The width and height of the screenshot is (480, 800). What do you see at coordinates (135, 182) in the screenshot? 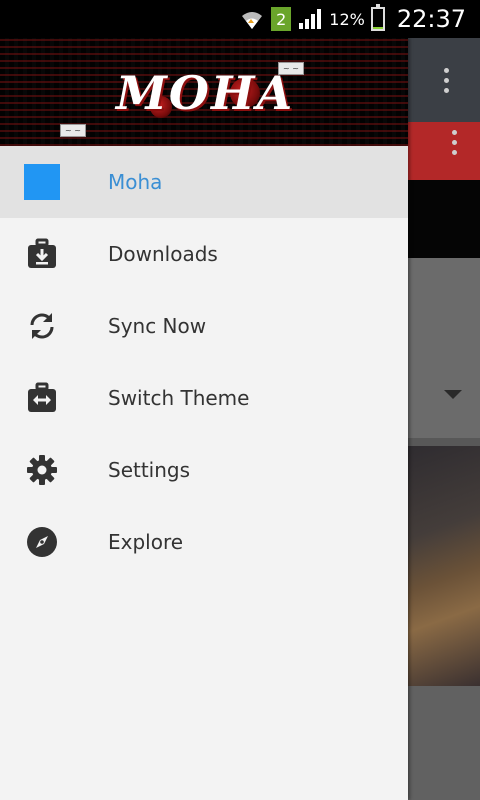
I see `menu-item-label: Moha` at bounding box center [135, 182].